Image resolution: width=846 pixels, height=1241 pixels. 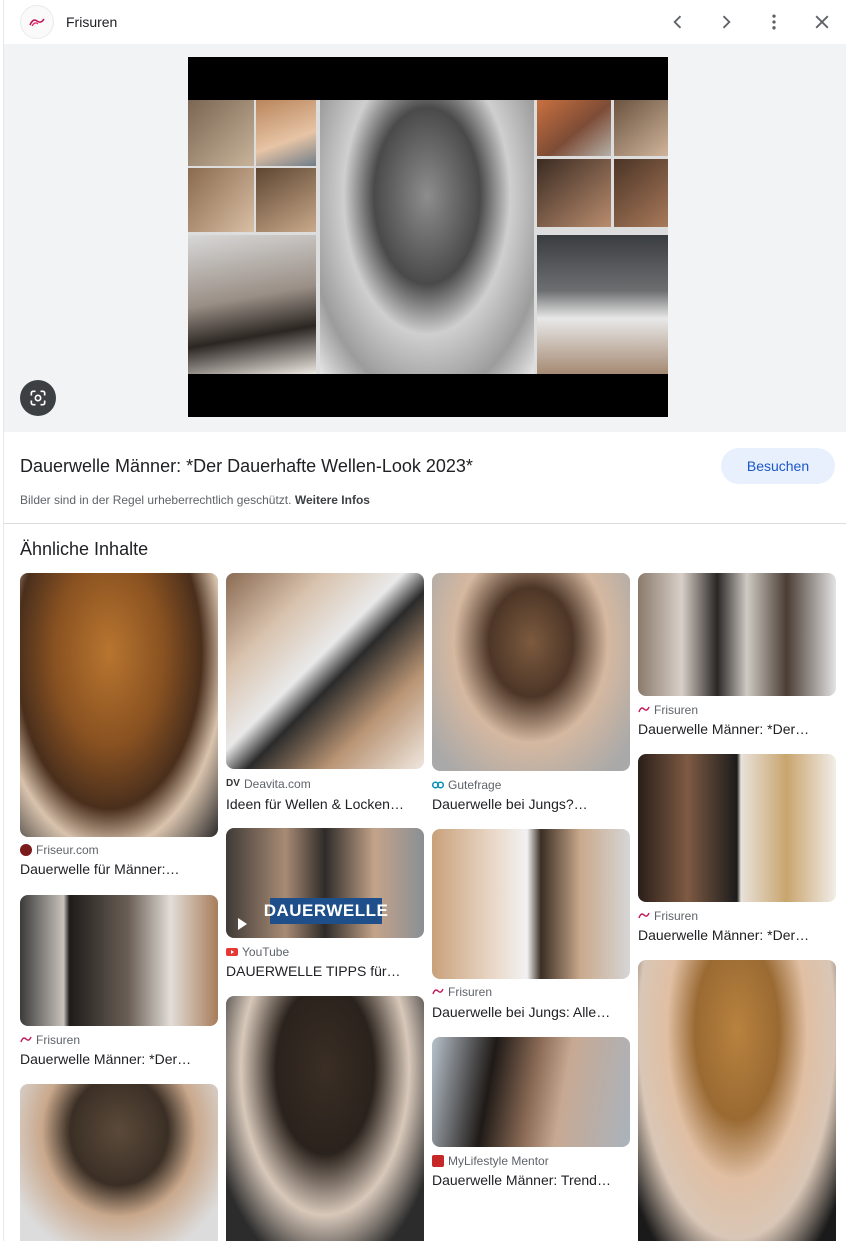 I want to click on close-button, so click(x=822, y=22).